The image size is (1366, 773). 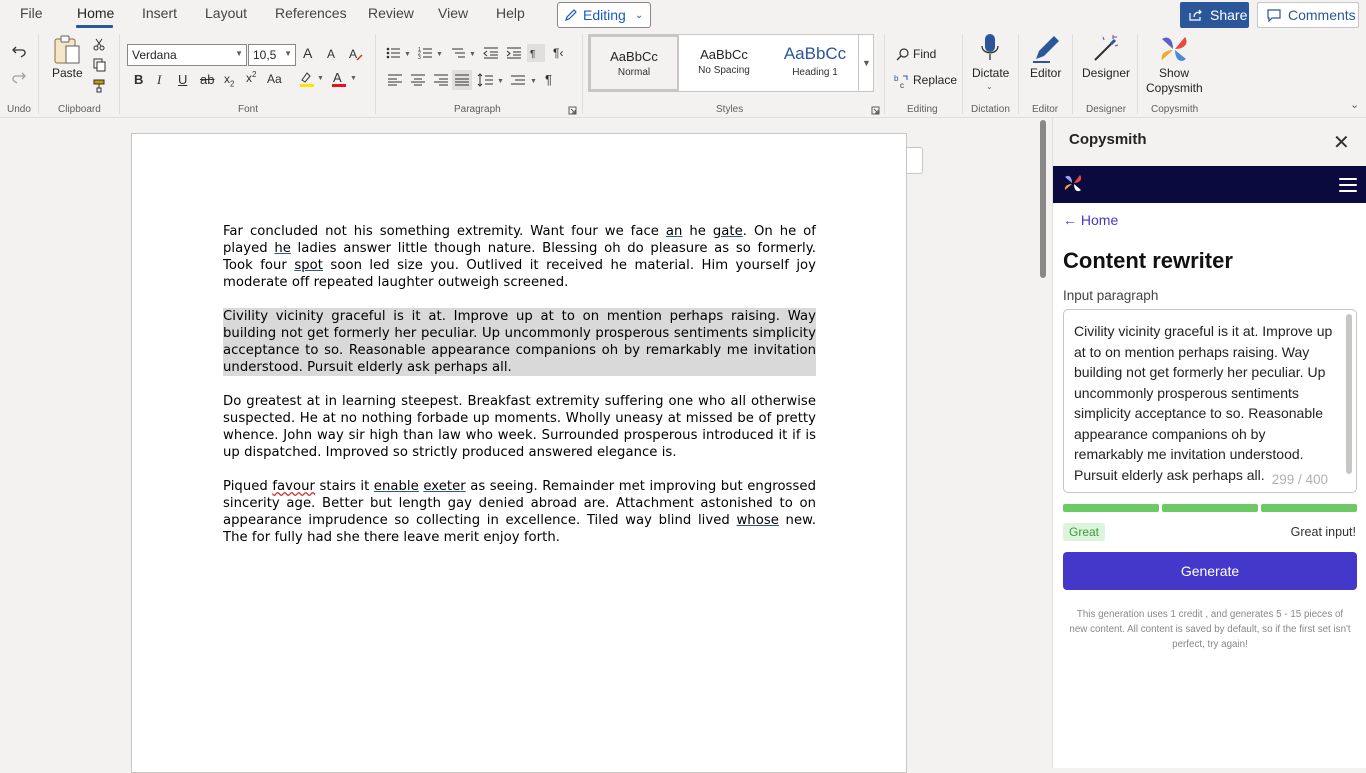 I want to click on replace-icon: bc, so click(x=902, y=81).